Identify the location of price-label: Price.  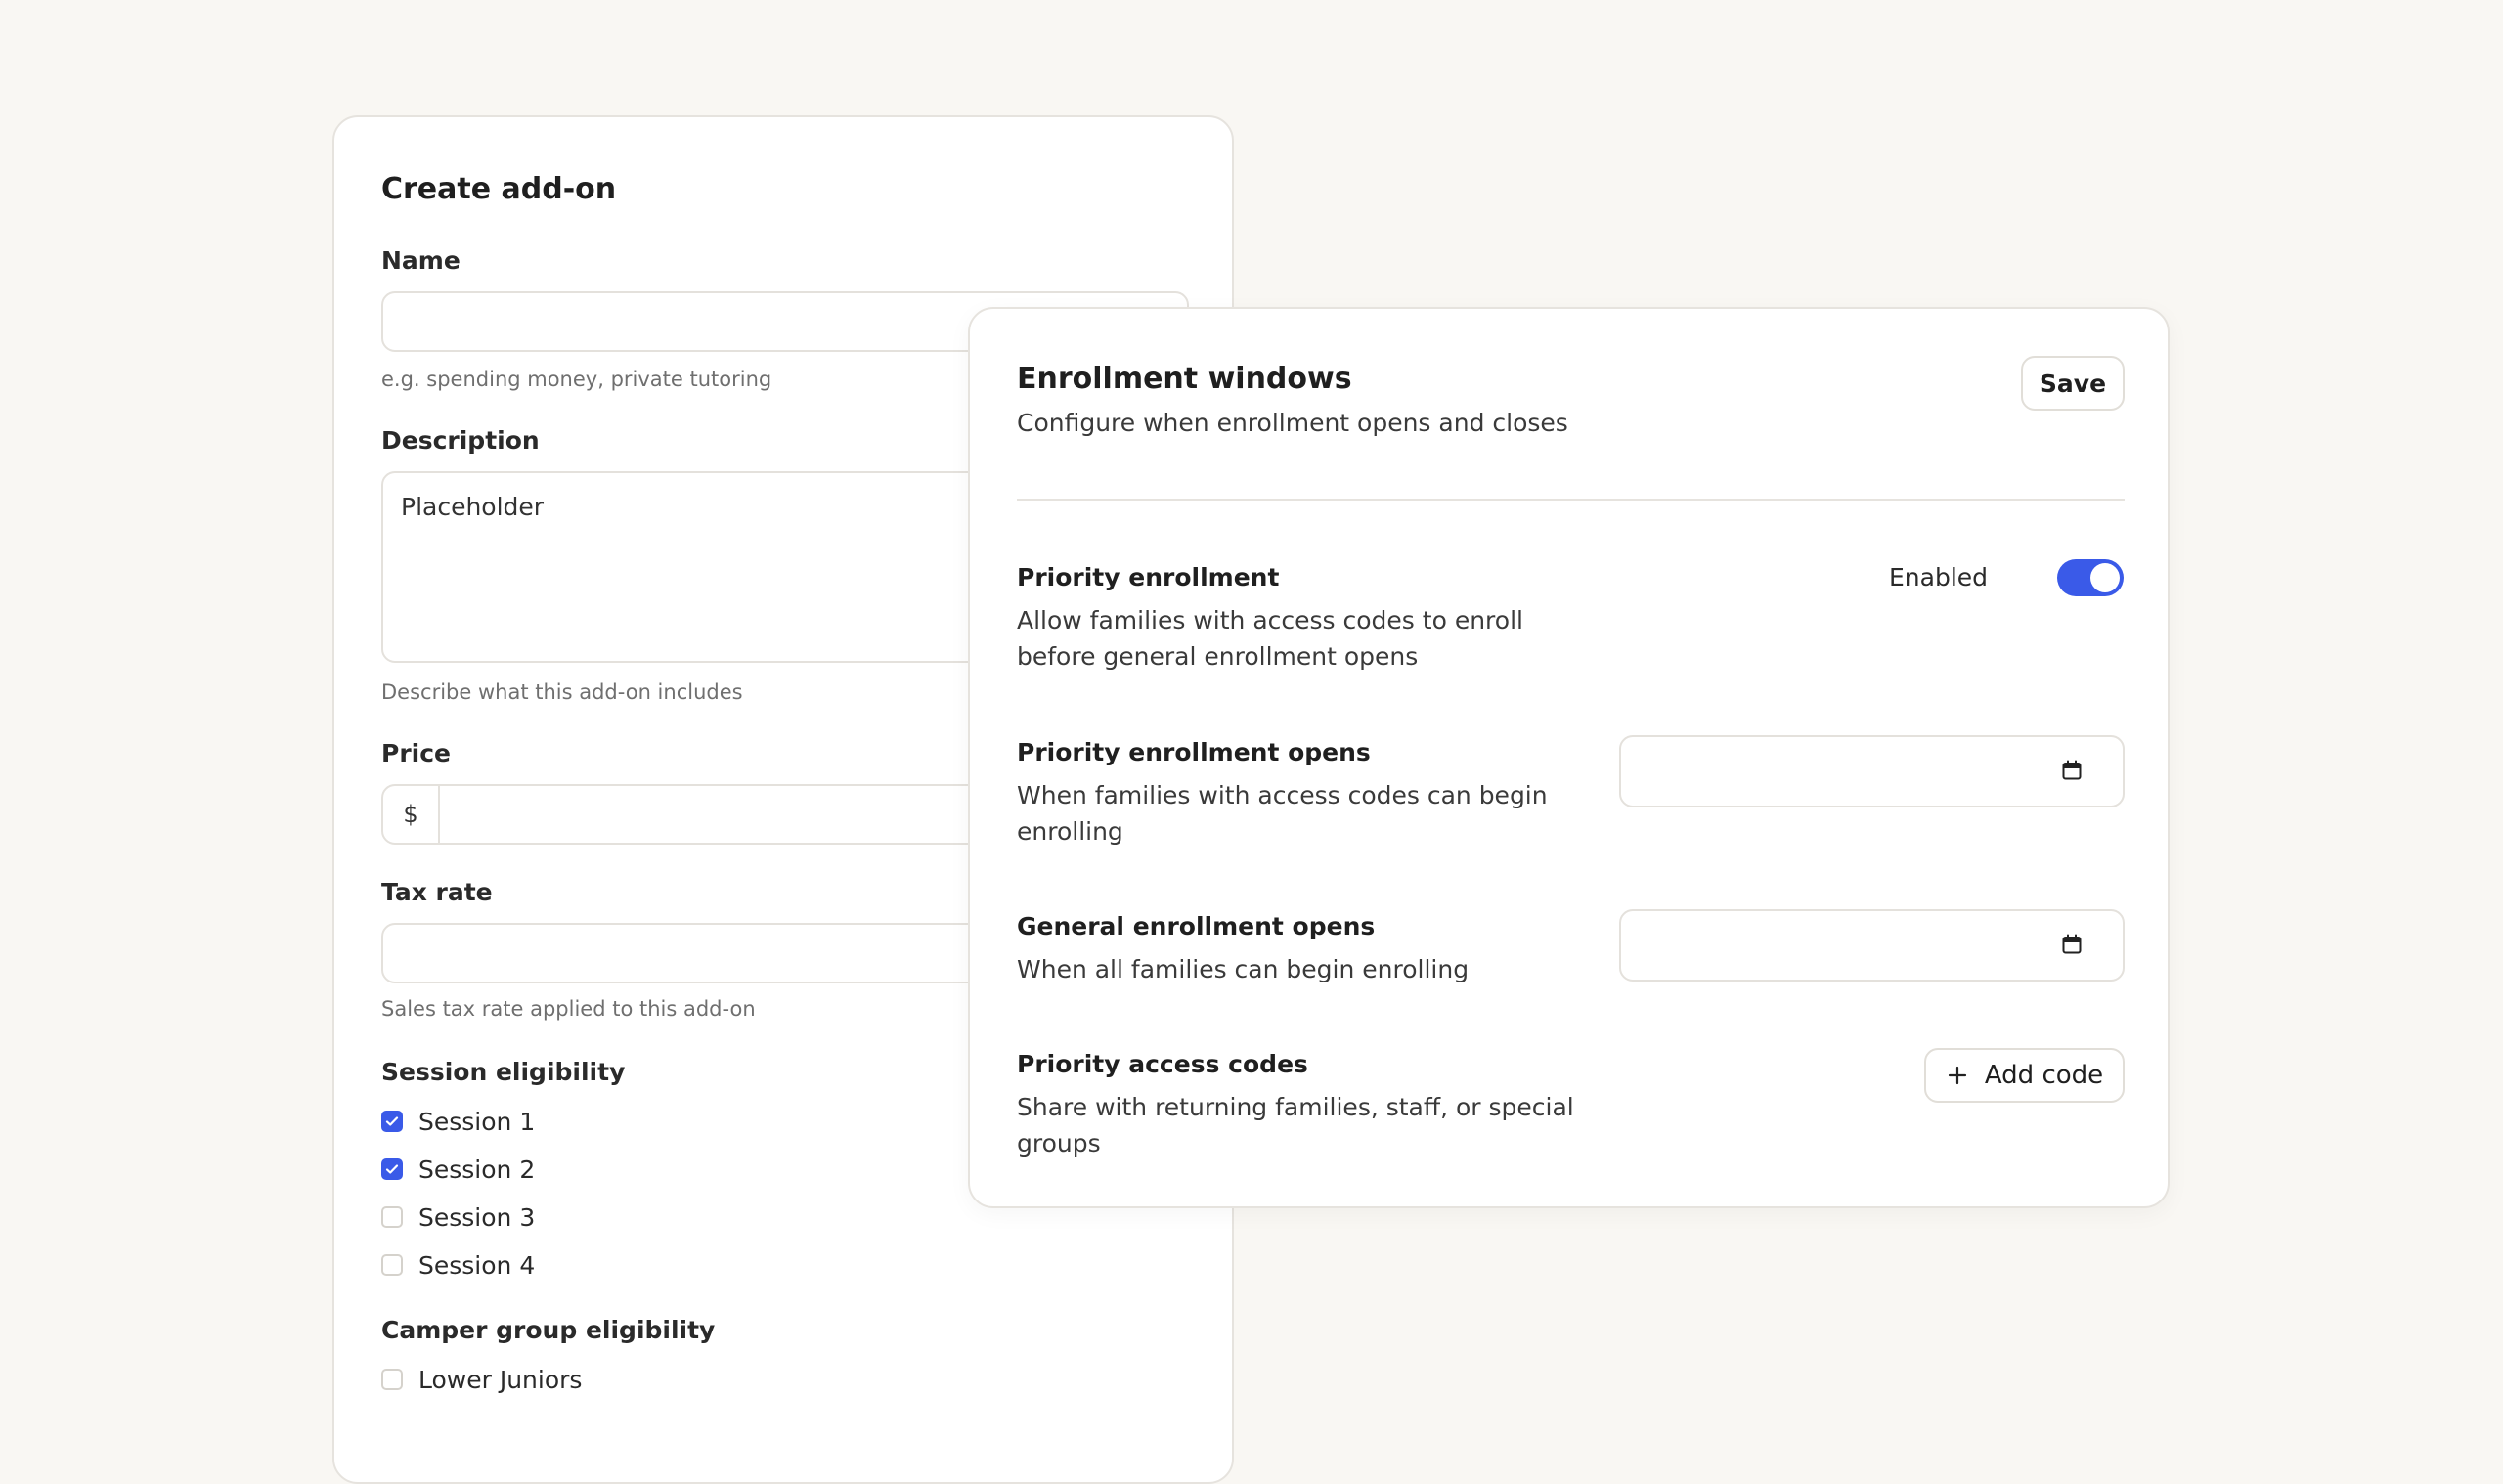
(416, 753).